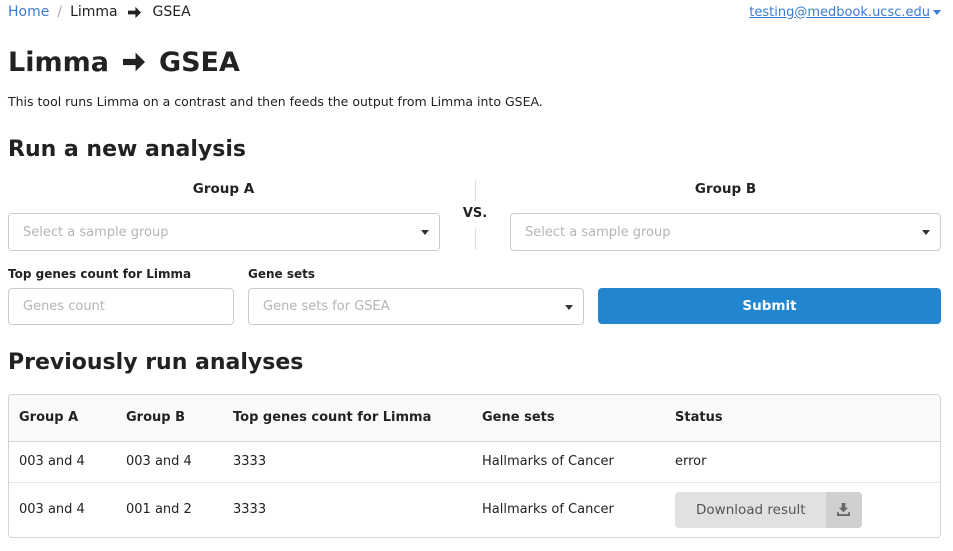 The width and height of the screenshot is (953, 551). Describe the element at coordinates (156, 362) in the screenshot. I see `previous-analyses-heading: Previously run analyses` at that location.